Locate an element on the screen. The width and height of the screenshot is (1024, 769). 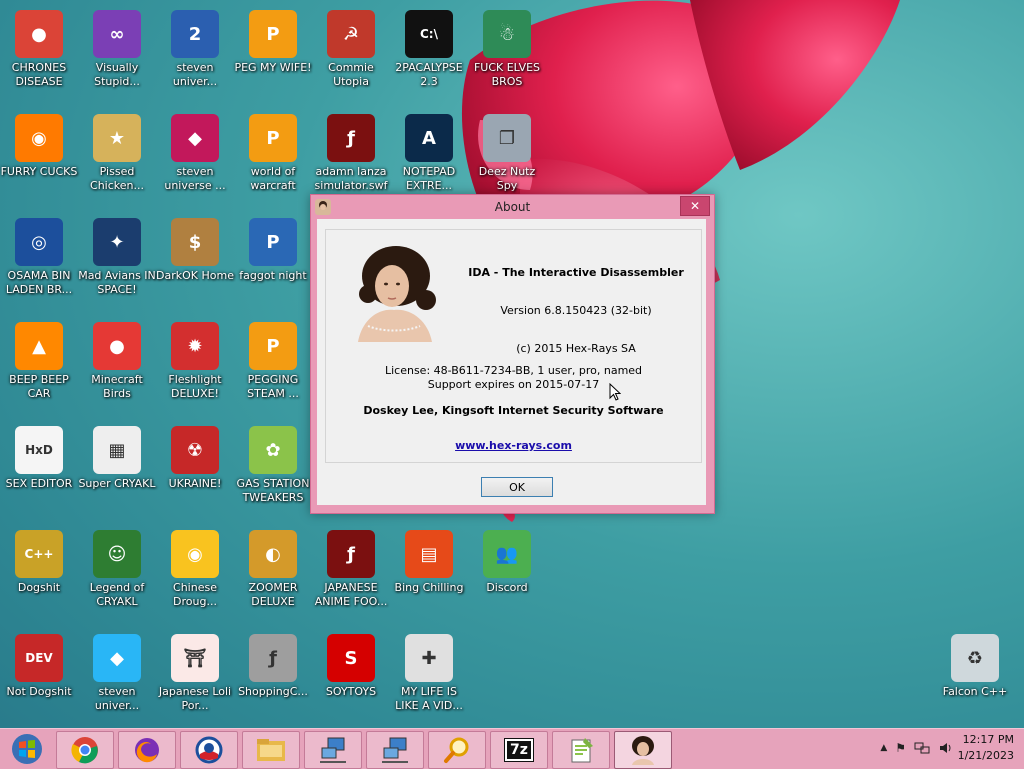
desktop-icon: HxD SEX EDITOR is located at coordinates (39, 468).